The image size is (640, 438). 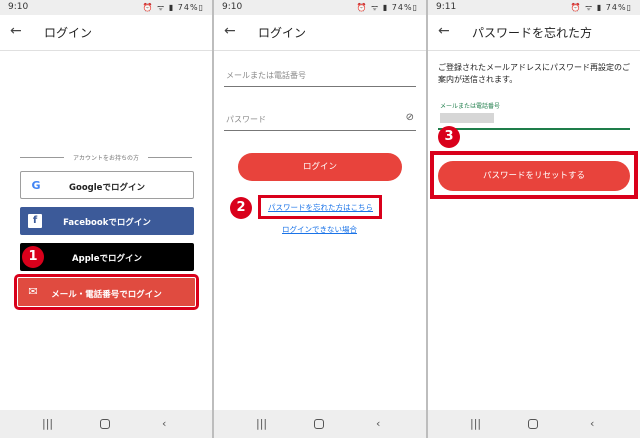 I want to click on email-phone-login-button: ✉ メール・電話番号でログイン, so click(x=106, y=292).